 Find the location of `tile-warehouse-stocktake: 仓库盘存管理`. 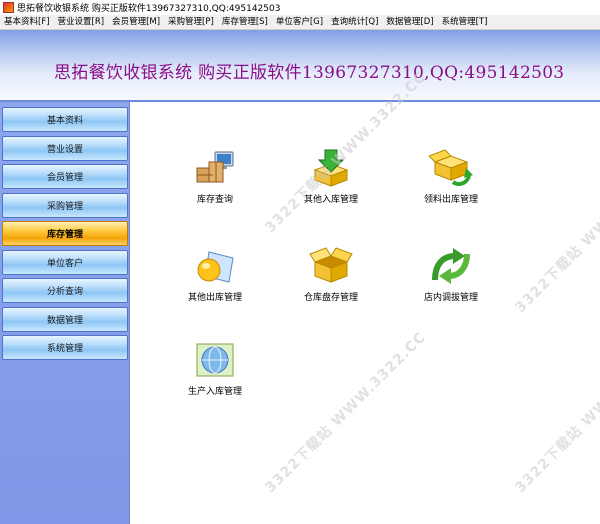

tile-warehouse-stocktake: 仓库盘存管理 is located at coordinates (331, 281).